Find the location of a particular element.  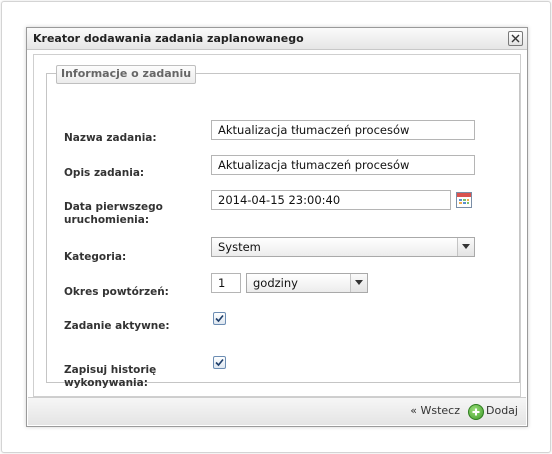

dialog-footer: « Wstecz Dodaj is located at coordinates (277, 411).